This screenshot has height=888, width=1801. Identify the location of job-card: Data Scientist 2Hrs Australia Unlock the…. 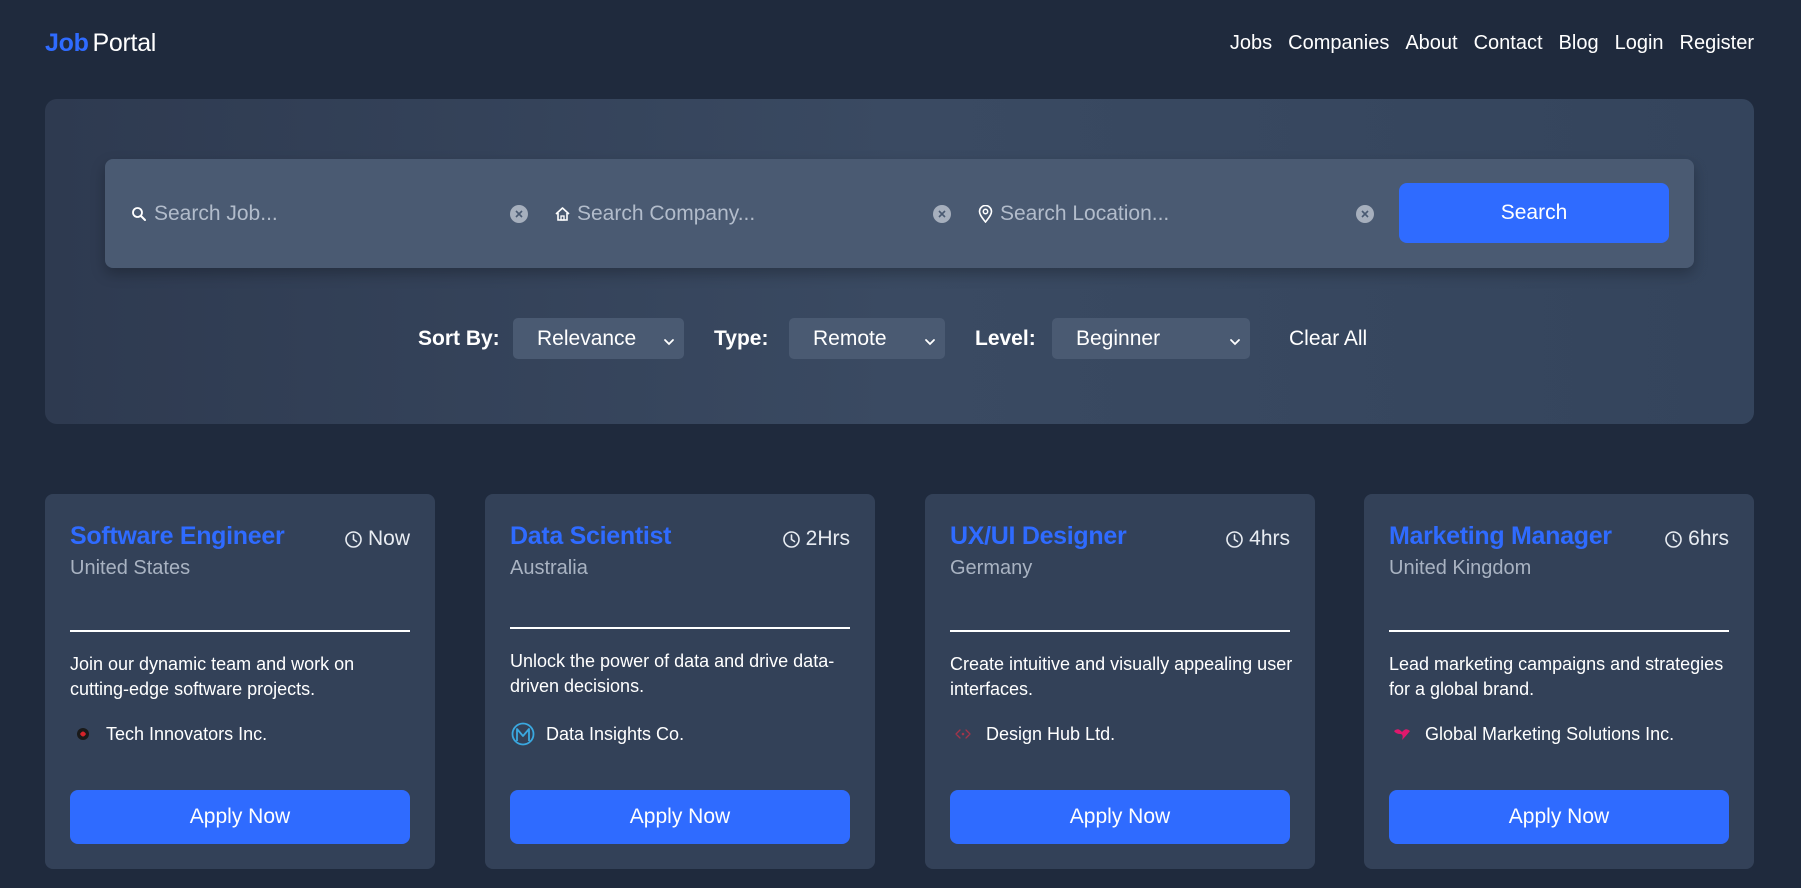
(680, 681).